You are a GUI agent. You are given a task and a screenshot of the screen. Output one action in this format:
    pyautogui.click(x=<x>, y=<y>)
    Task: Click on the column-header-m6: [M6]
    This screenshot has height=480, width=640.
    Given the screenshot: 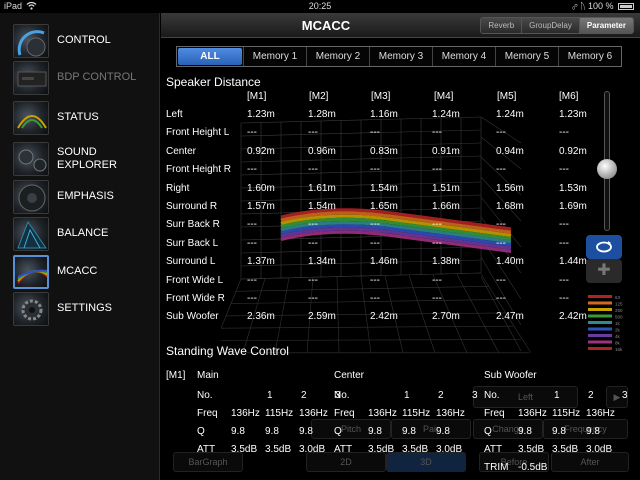 What is the action you would take?
    pyautogui.click(x=569, y=96)
    